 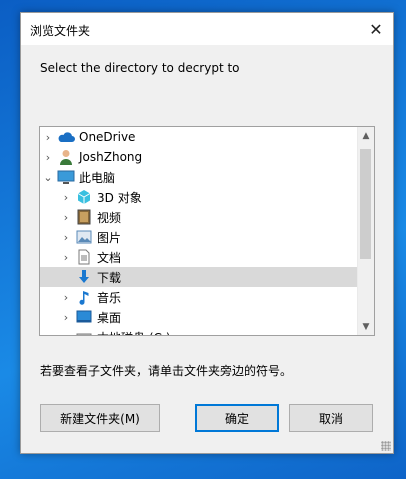 I want to click on tree-vertical-scrollbar: ▲ ▼, so click(x=365, y=231).